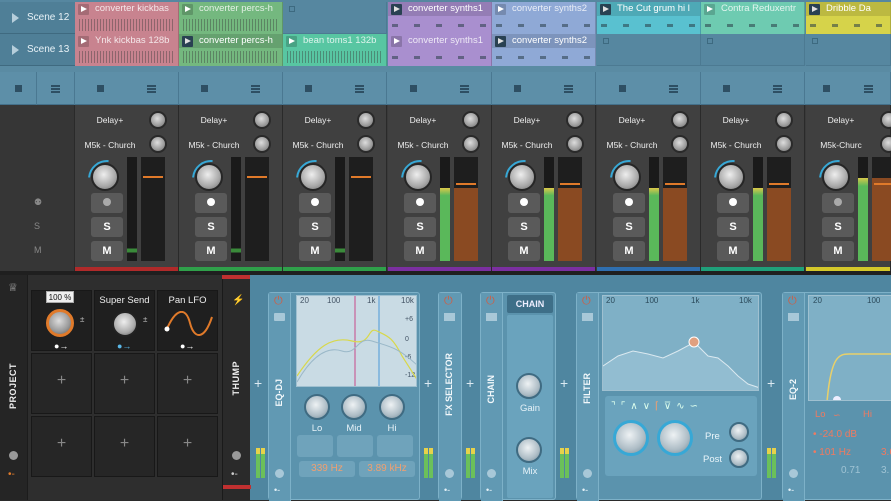 Image resolution: width=891 pixels, height=501 pixels. Describe the element at coordinates (850, 470) in the screenshot. I see `q-value: 0.71` at that location.